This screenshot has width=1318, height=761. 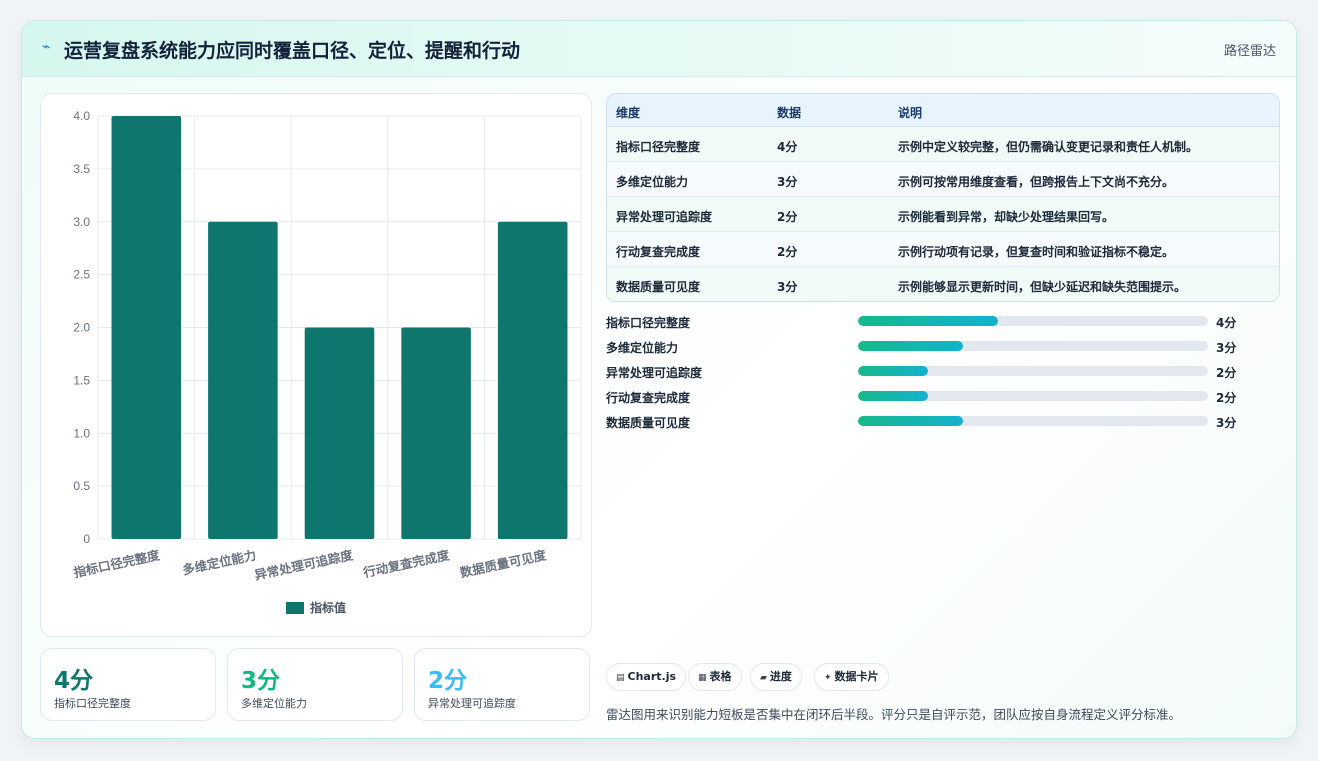 What do you see at coordinates (81, 486) in the screenshot?
I see `y-tick-label: 0.5` at bounding box center [81, 486].